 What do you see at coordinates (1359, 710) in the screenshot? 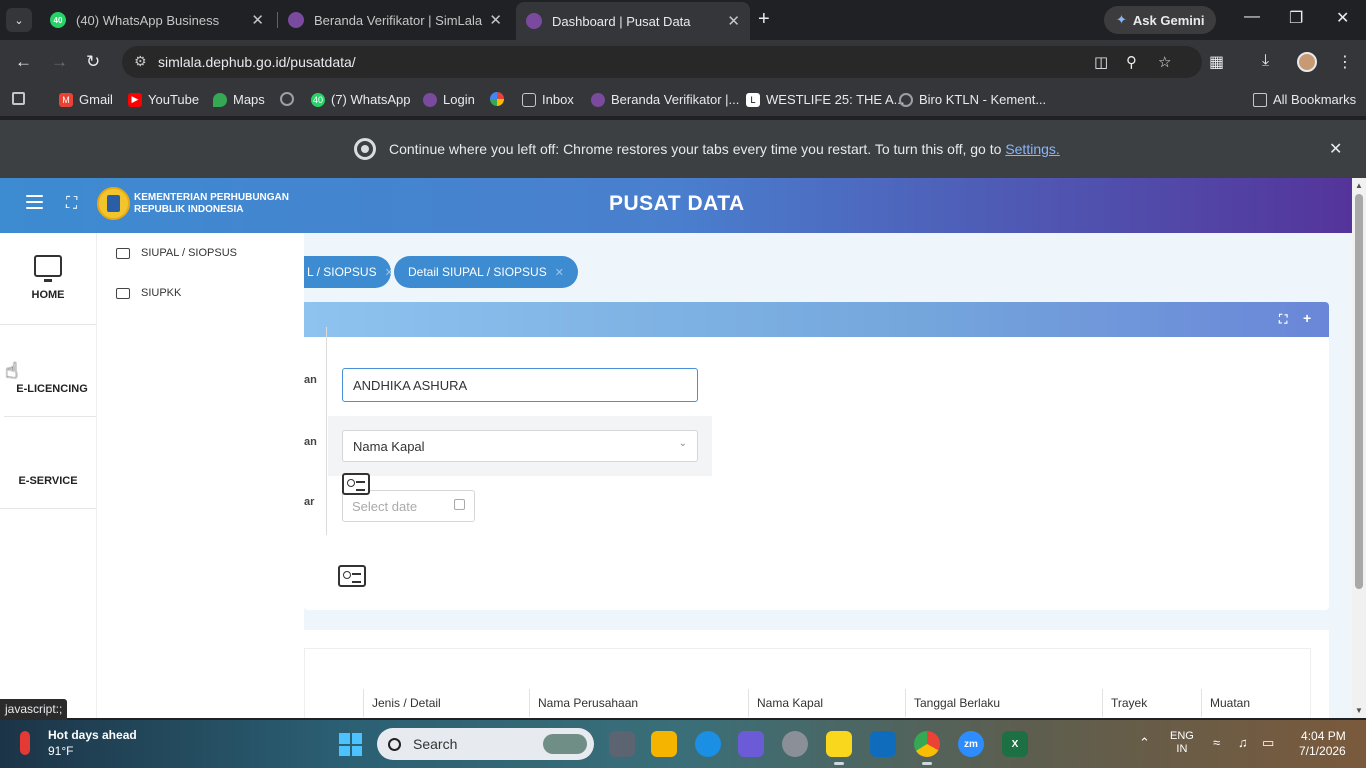
I see `scroll-down-arrow-icon: ▼` at bounding box center [1359, 710].